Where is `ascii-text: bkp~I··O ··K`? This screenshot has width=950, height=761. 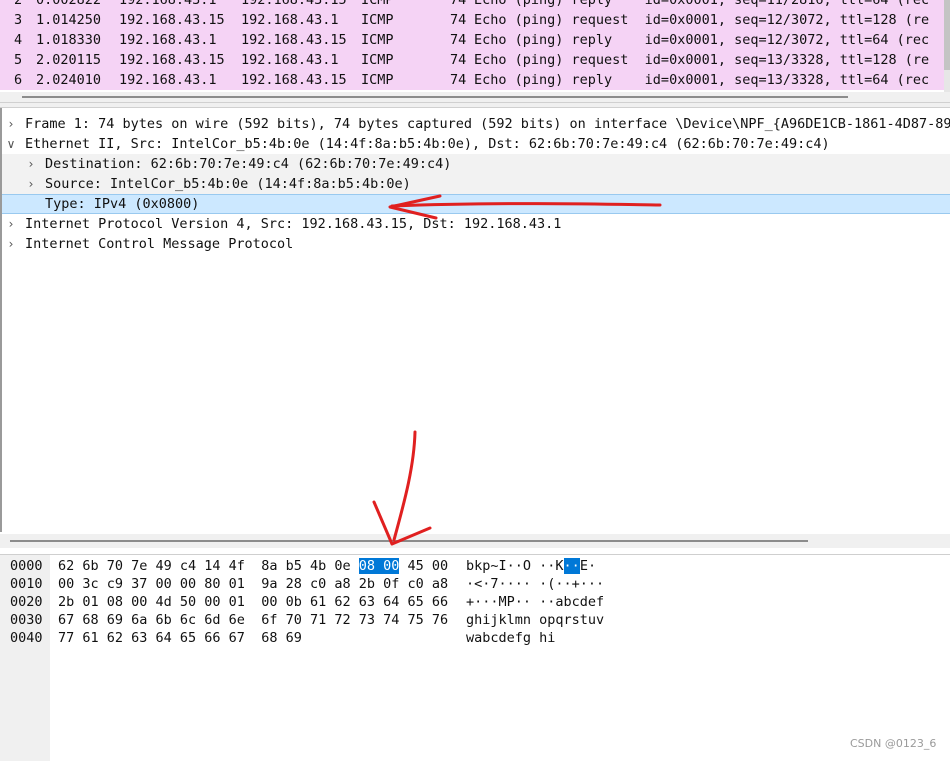 ascii-text: bkp~I··O ··K is located at coordinates (515, 566).